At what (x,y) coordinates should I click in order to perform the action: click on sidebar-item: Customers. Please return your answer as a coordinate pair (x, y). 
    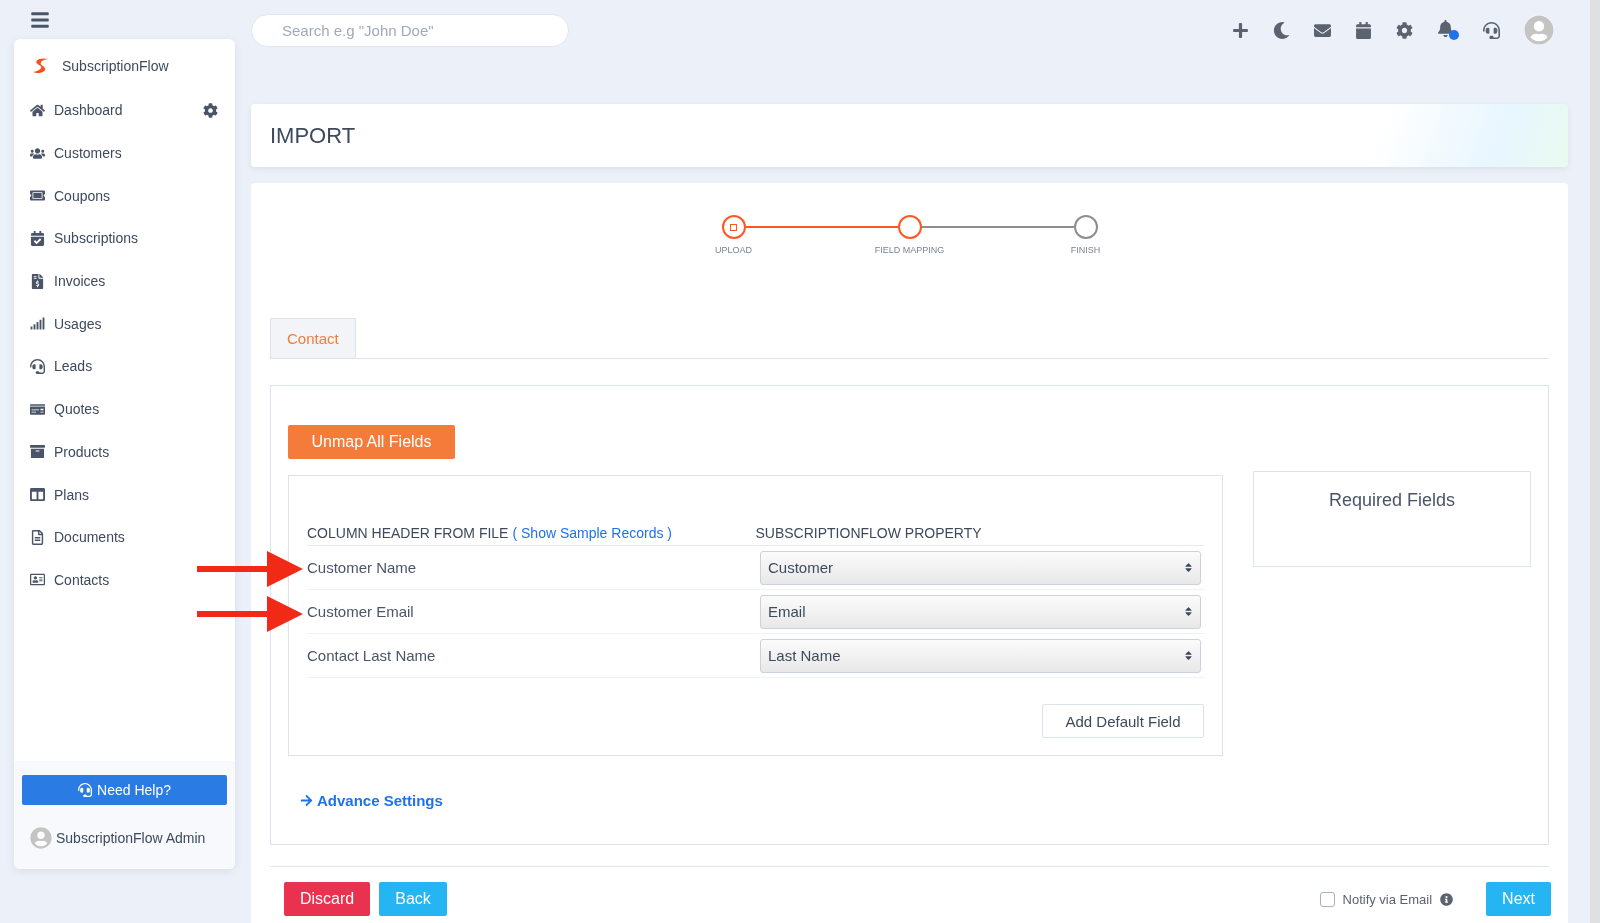
    Looking at the image, I should click on (124, 153).